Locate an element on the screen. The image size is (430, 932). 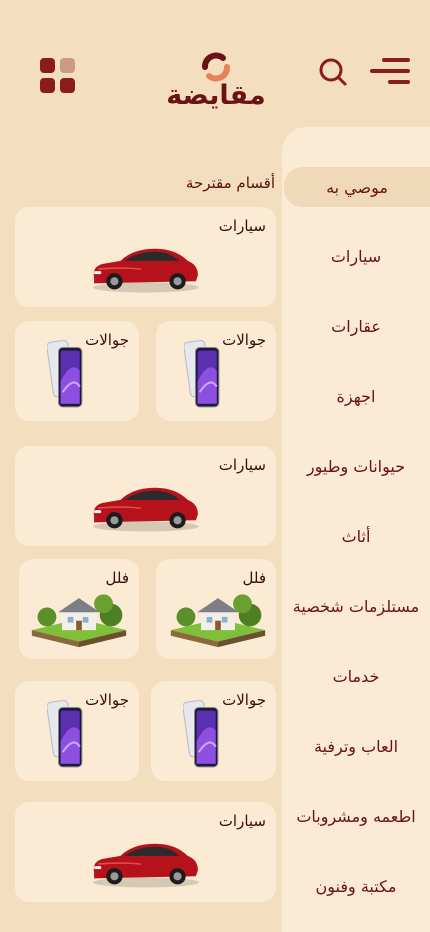
sidebar-item-games: العاب وترفية is located at coordinates (356, 746).